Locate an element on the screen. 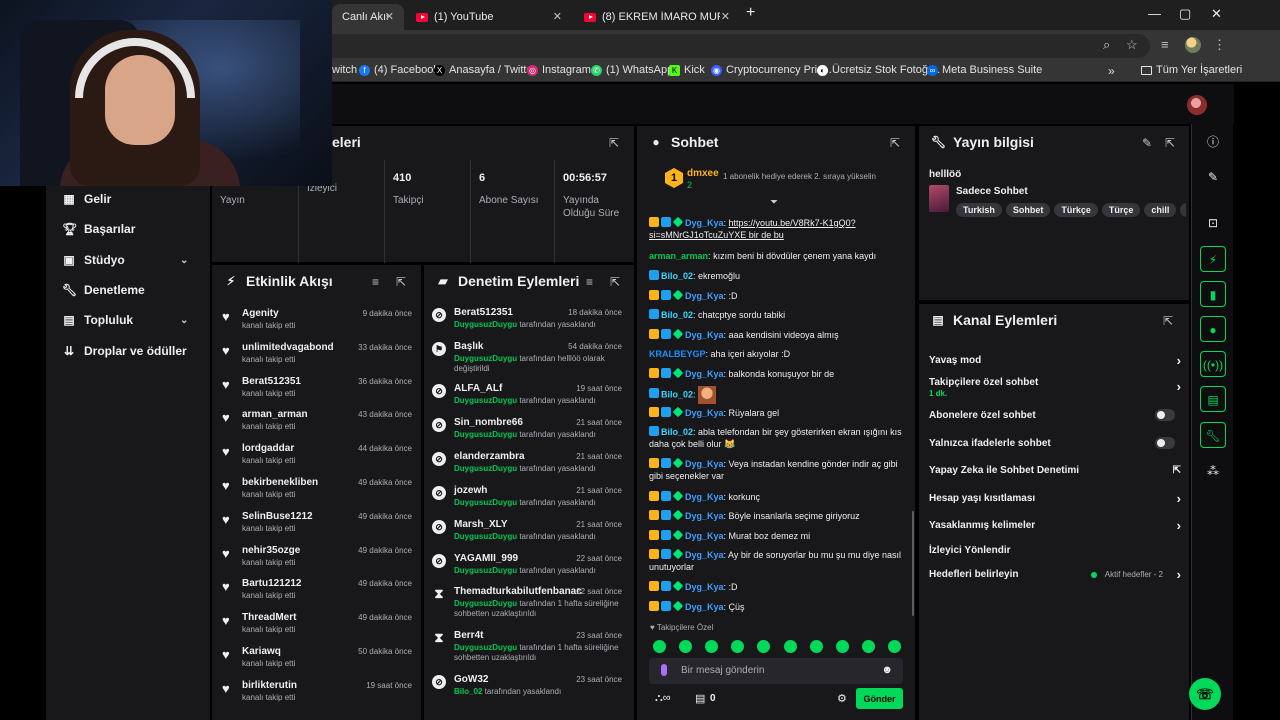  bookmark-twitch: witch is located at coordinates (344, 70).